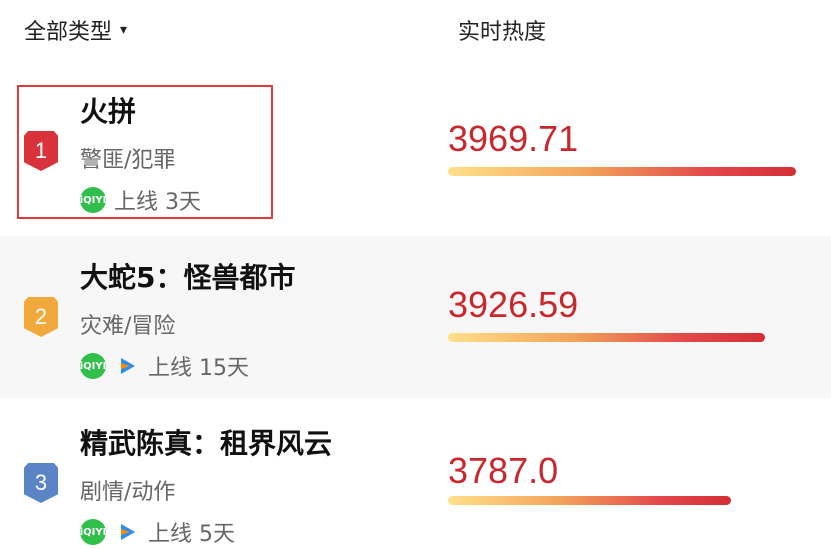 The image size is (831, 549). What do you see at coordinates (503, 470) in the screenshot?
I see `heat-value: 3787.0` at bounding box center [503, 470].